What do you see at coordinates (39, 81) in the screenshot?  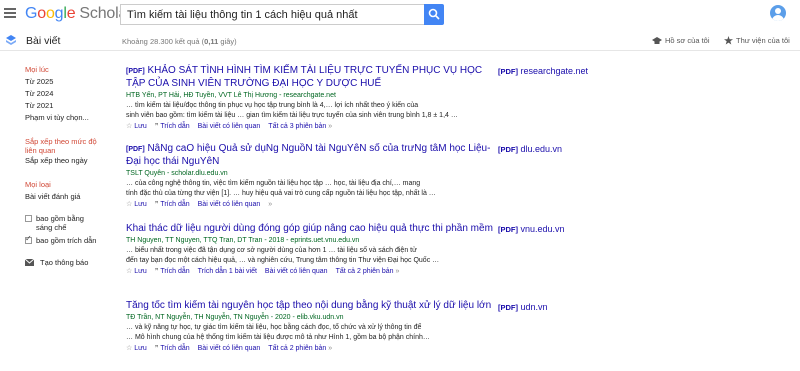 I see `filter-since-2025: Từ 2025` at bounding box center [39, 81].